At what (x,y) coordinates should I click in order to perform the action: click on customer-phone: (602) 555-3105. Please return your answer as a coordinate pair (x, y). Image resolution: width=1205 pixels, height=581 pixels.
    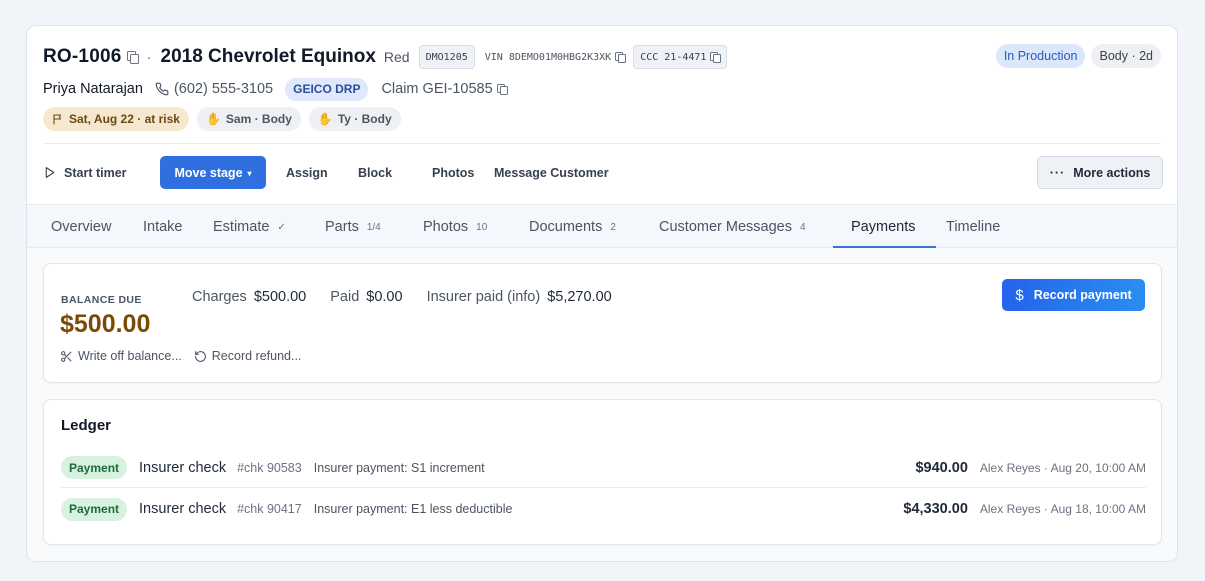
    Looking at the image, I should click on (214, 89).